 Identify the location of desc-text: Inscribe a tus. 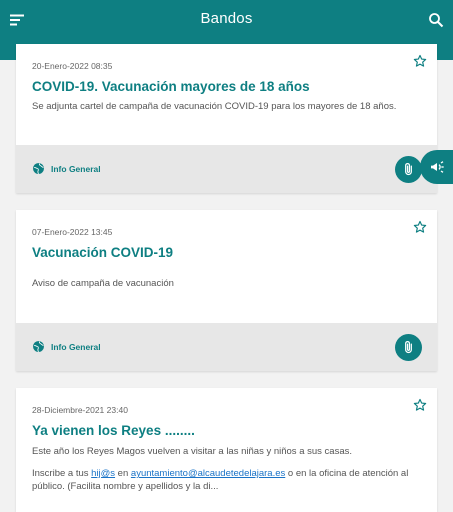
(62, 473).